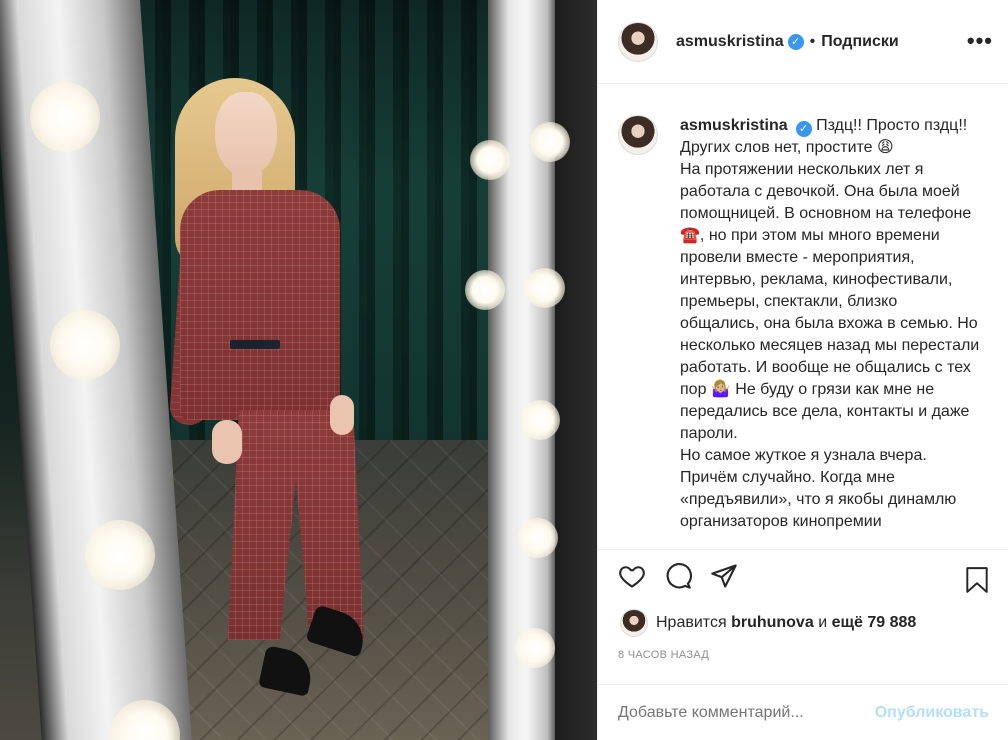 The height and width of the screenshot is (740, 1008). Describe the element at coordinates (977, 580) in the screenshot. I see `bookmark-icon` at that location.